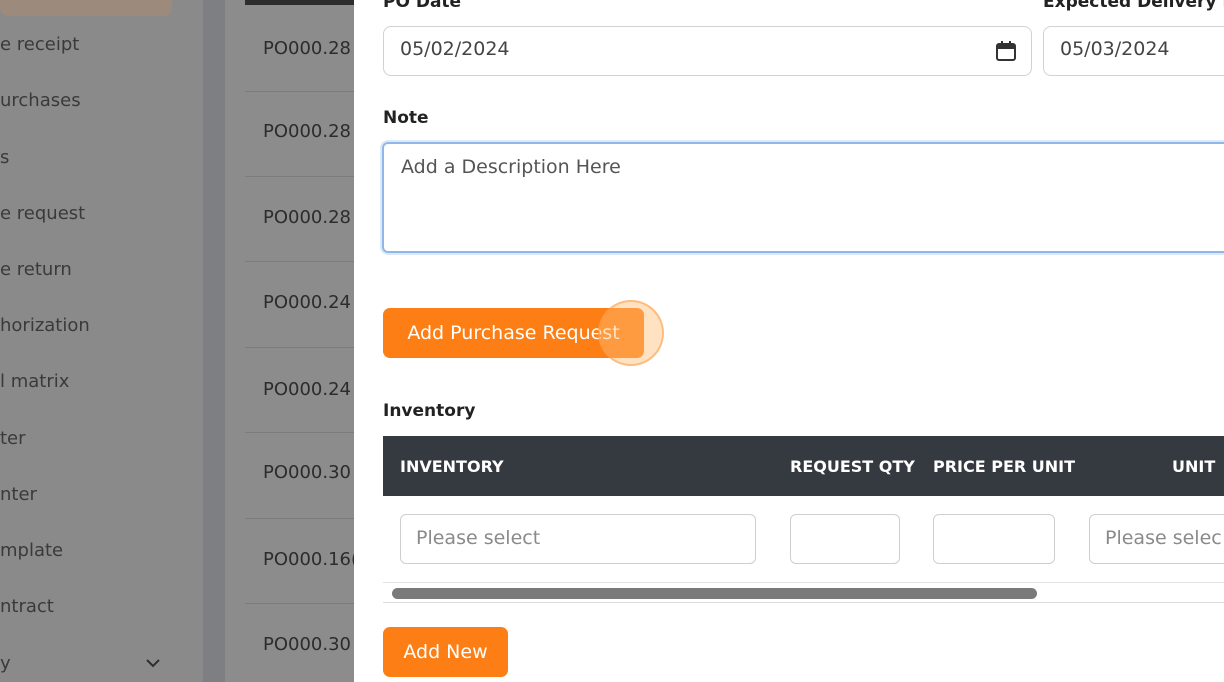  Describe the element at coordinates (1133, 6) in the screenshot. I see `expected-delivery-label: Expected Delivery Da` at that location.